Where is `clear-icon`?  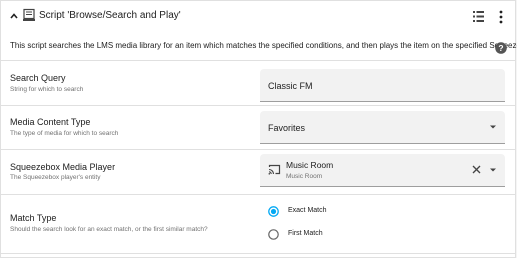
clear-icon is located at coordinates (476, 169).